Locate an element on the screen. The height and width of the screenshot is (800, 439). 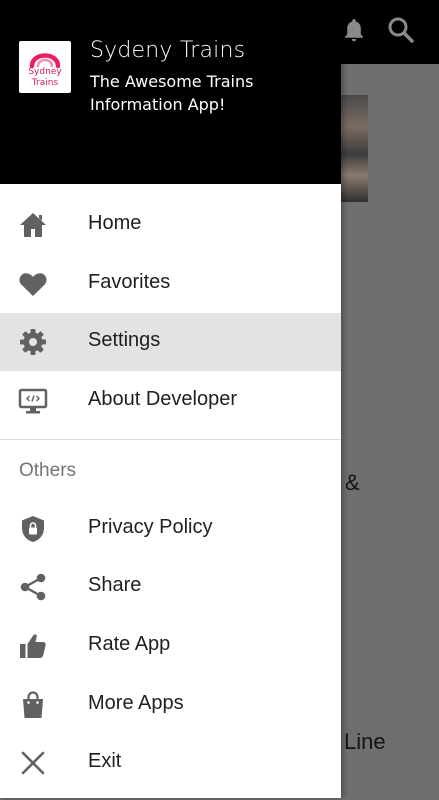
menu-divider is located at coordinates (170, 439).